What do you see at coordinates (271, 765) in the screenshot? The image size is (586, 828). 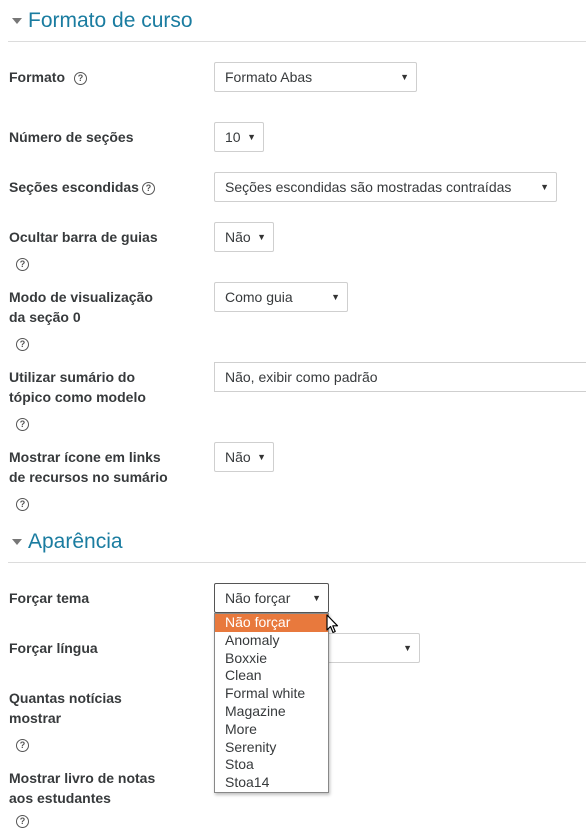 I see `theme-option: Stoa` at bounding box center [271, 765].